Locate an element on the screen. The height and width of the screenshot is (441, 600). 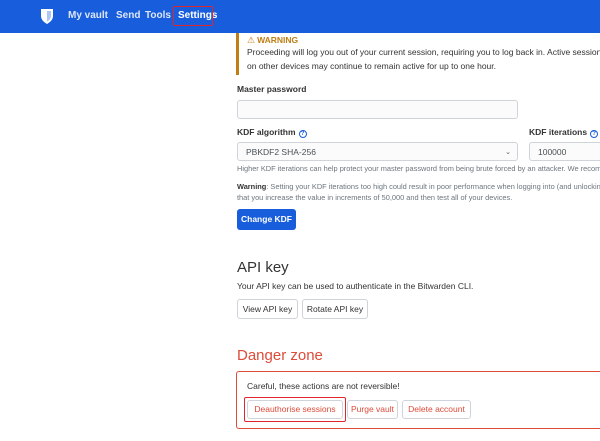
master-password-input is located at coordinates (377, 109).